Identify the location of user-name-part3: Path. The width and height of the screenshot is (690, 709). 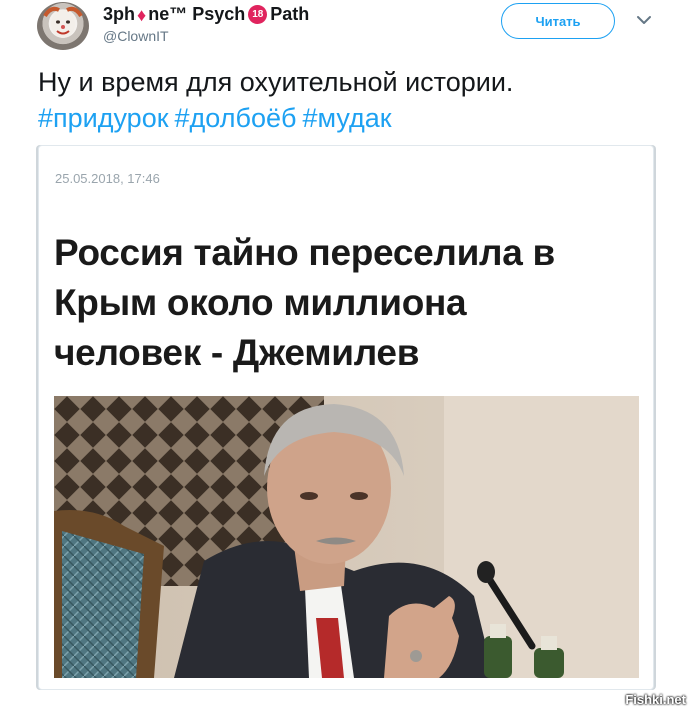
(290, 14).